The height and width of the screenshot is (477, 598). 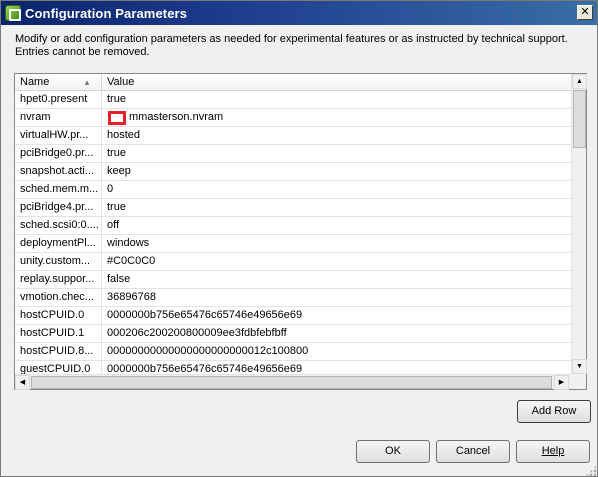 I want to click on parameter-name-cell: hostCPUID.1, so click(x=58, y=334).